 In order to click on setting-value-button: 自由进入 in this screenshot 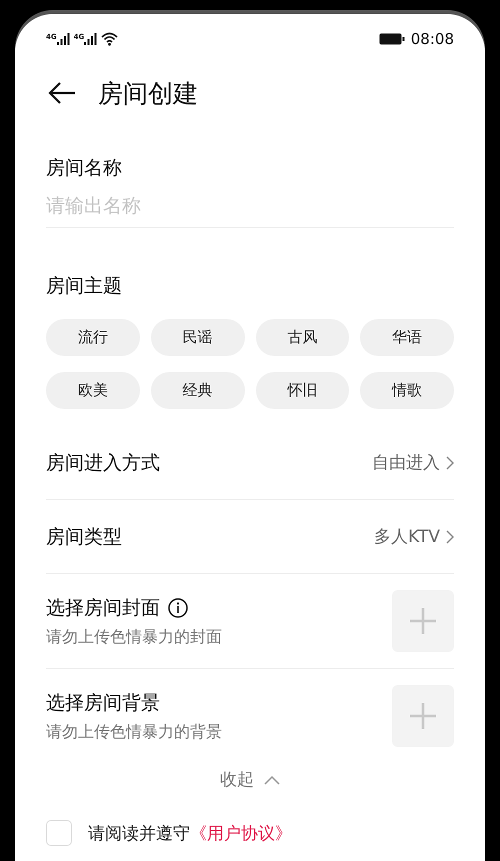, I will do `click(413, 462)`.